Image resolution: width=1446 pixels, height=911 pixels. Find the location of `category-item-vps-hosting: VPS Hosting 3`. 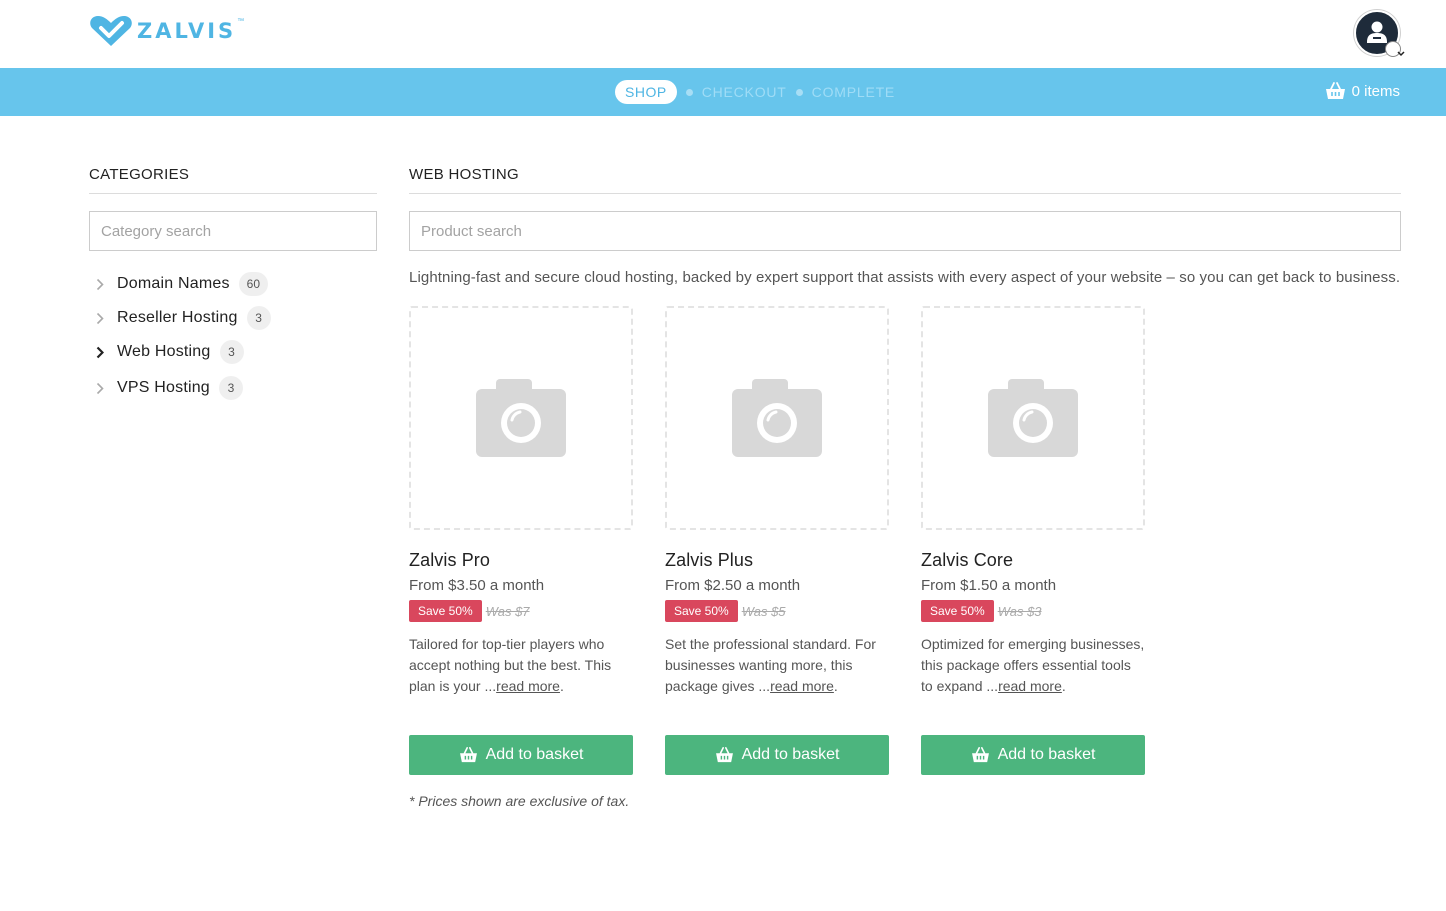

category-item-vps-hosting: VPS Hosting 3 is located at coordinates (233, 388).